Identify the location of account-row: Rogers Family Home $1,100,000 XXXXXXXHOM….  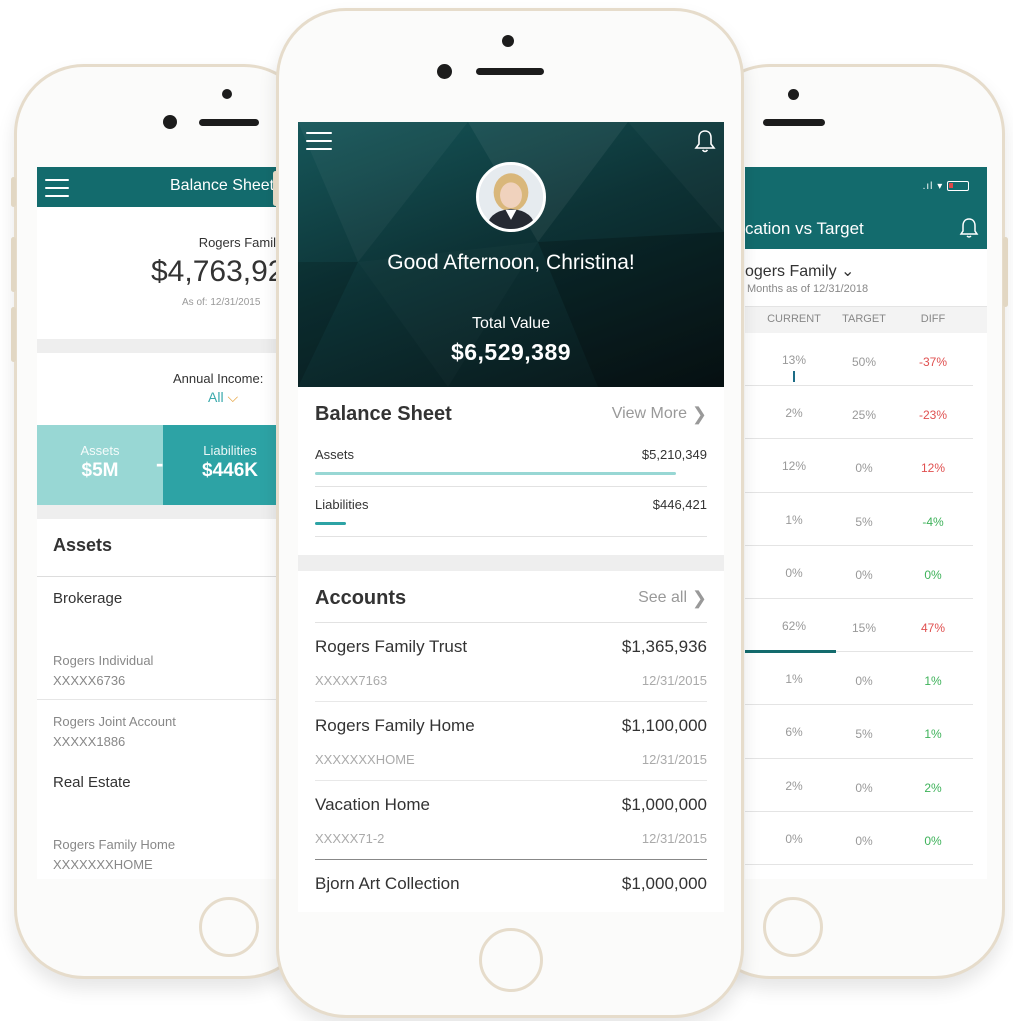
(511, 741).